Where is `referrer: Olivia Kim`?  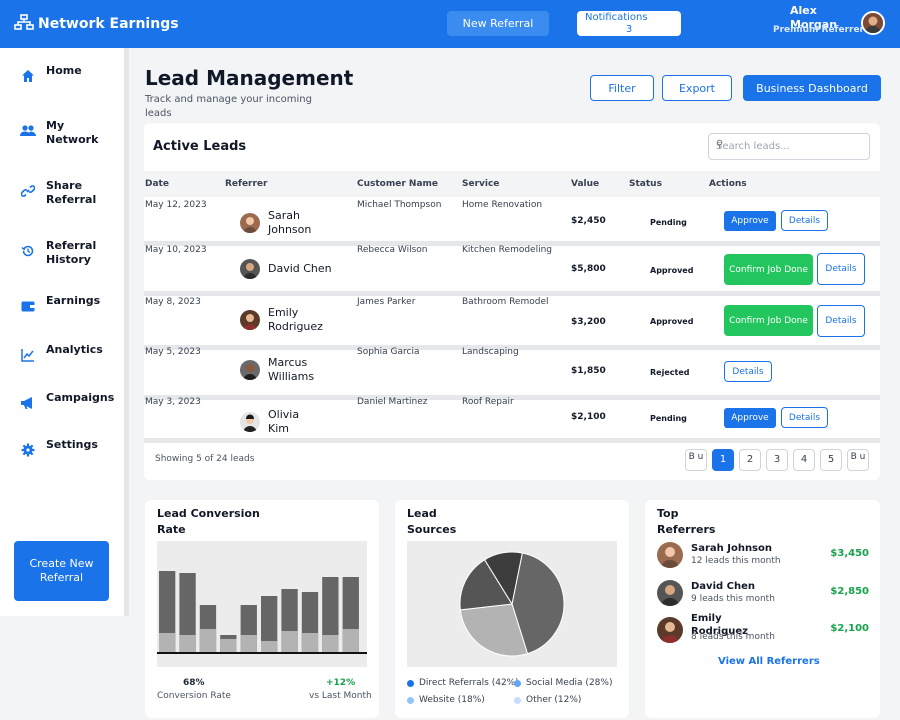
referrer: Olivia Kim is located at coordinates (274, 422).